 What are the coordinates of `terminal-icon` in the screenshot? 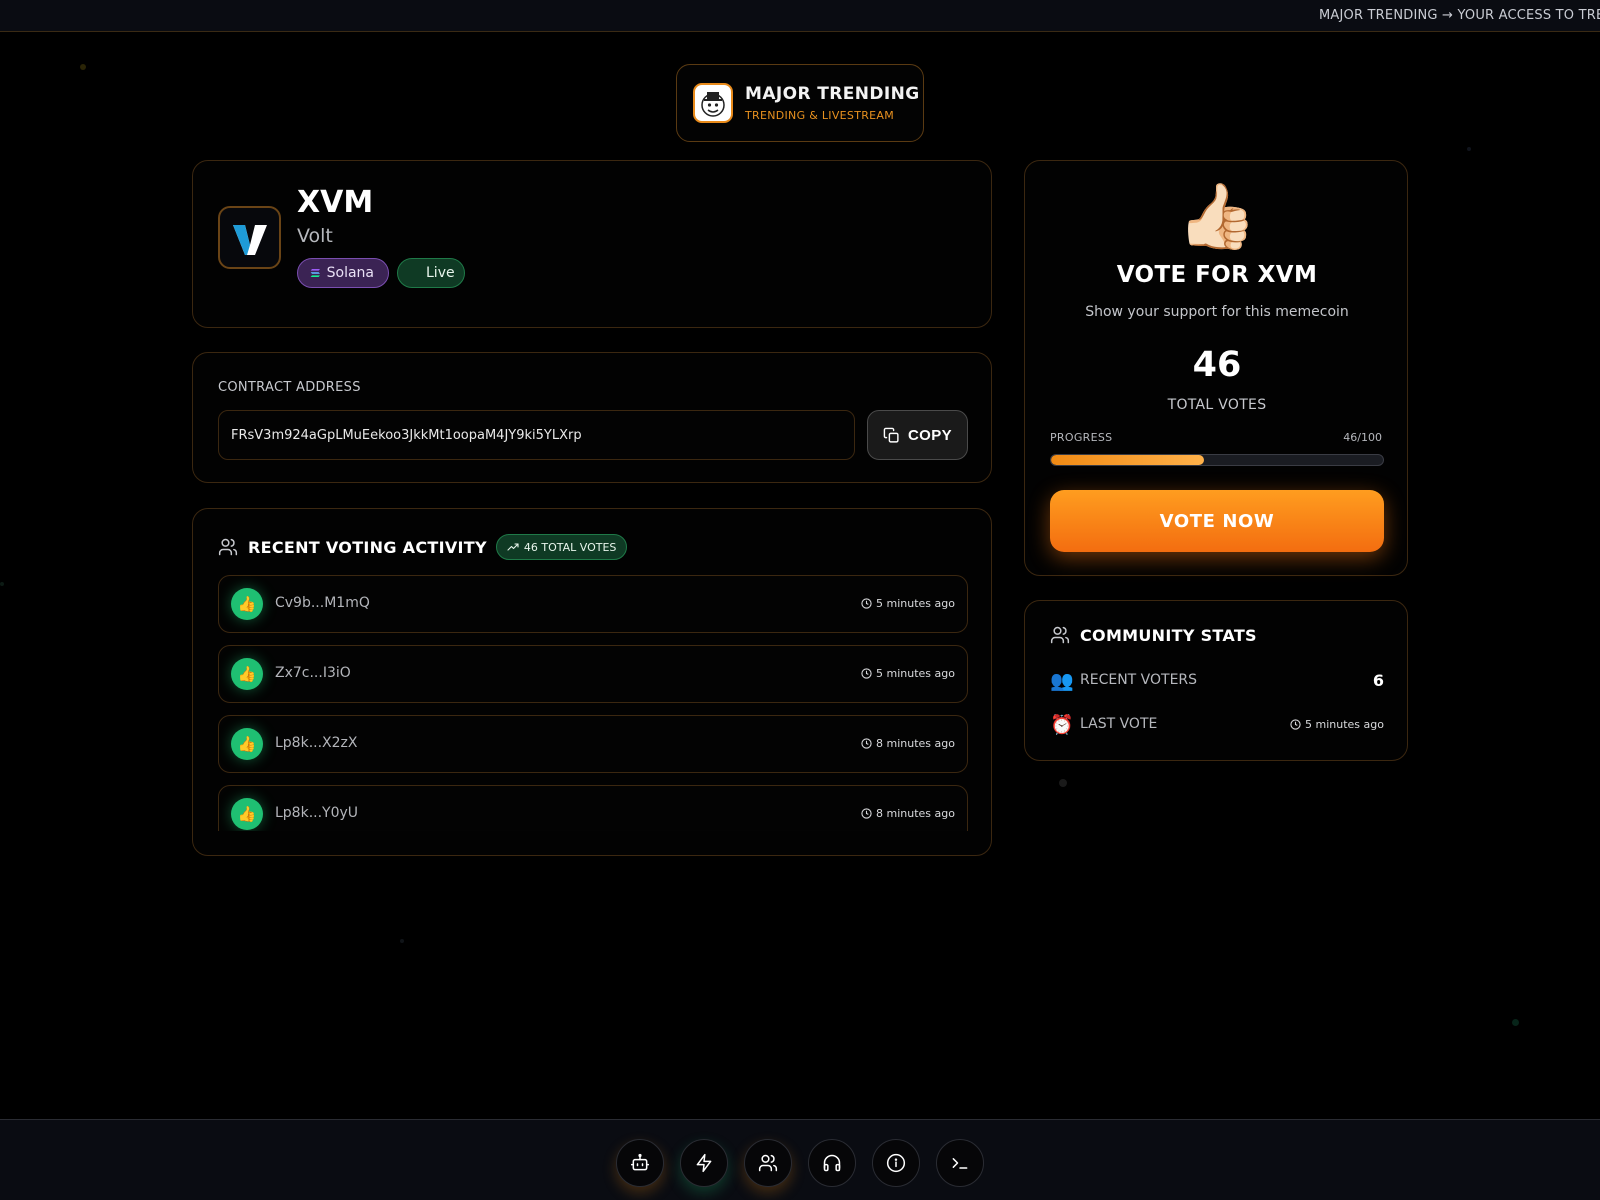 It's located at (960, 1163).